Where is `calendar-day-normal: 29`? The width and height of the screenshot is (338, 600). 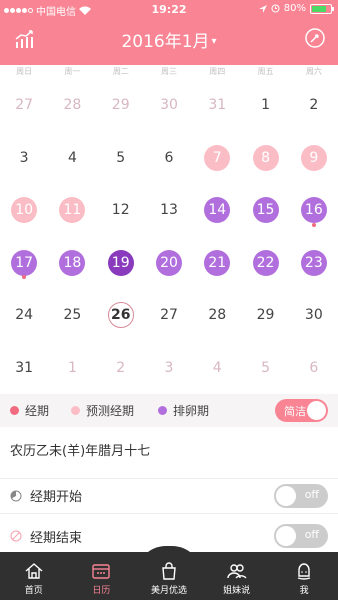 calendar-day-normal: 29 is located at coordinates (265, 315).